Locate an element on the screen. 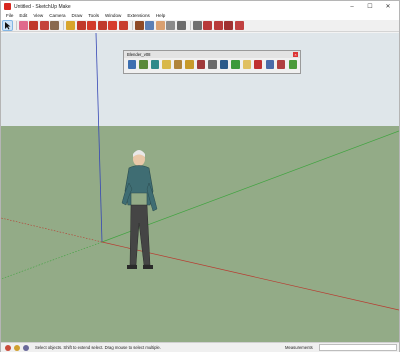 The image size is (400, 352). orbit-icon is located at coordinates (150, 25).